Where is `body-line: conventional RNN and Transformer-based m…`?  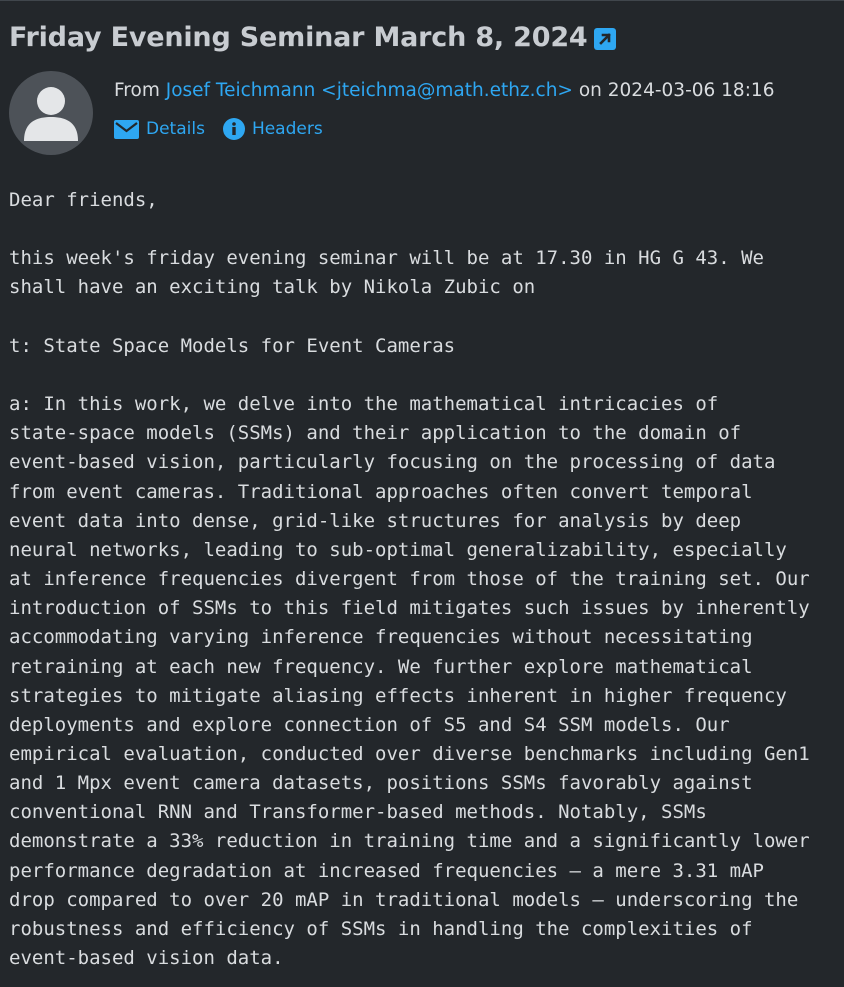
body-line: conventional RNN and Transformer-based m… is located at coordinates (358, 812).